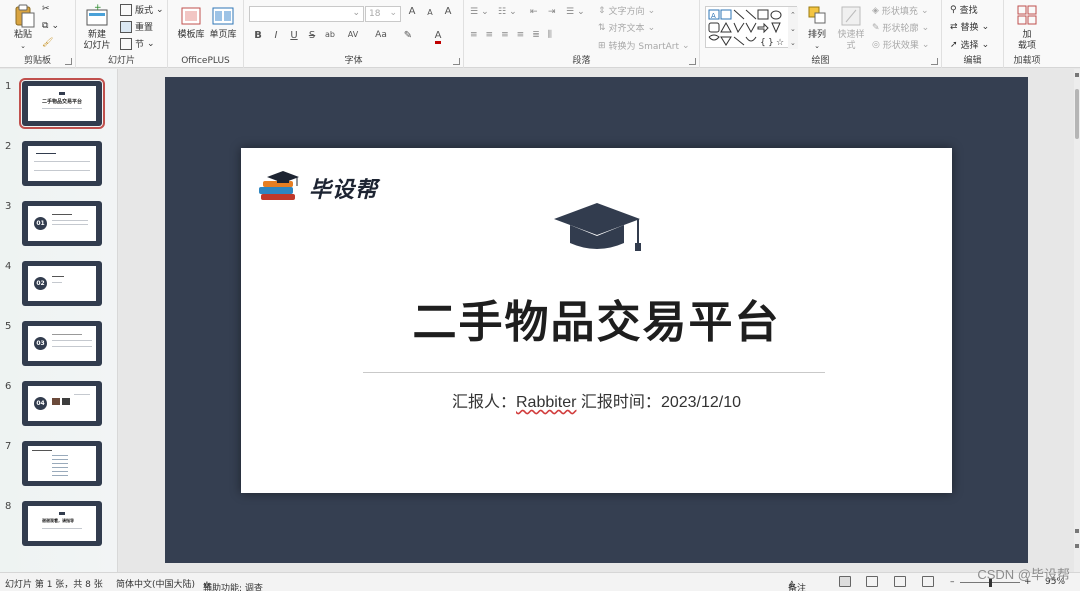 The width and height of the screenshot is (1080, 591). Describe the element at coordinates (570, 12) in the screenshot. I see `line-spacing-icon: ☰` at that location.